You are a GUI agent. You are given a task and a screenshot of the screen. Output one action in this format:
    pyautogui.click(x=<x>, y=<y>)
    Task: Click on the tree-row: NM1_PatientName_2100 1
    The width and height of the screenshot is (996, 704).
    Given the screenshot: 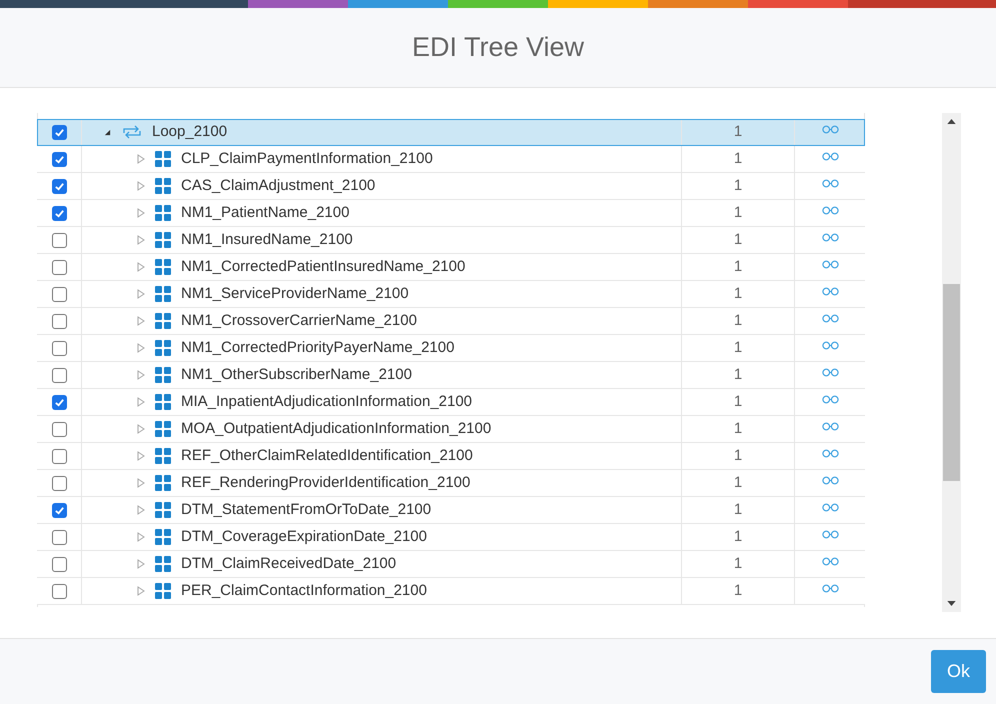 What is the action you would take?
    pyautogui.click(x=451, y=213)
    